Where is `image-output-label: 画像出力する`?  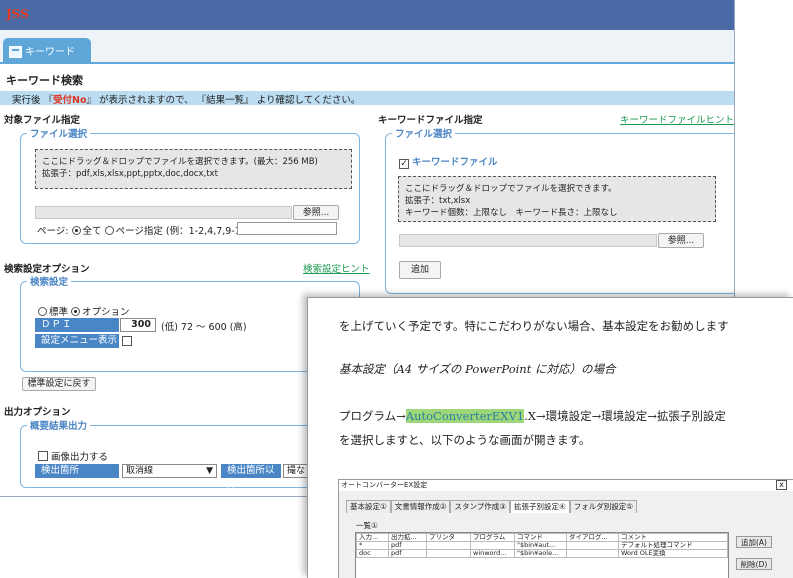 image-output-label: 画像出力する is located at coordinates (80, 457).